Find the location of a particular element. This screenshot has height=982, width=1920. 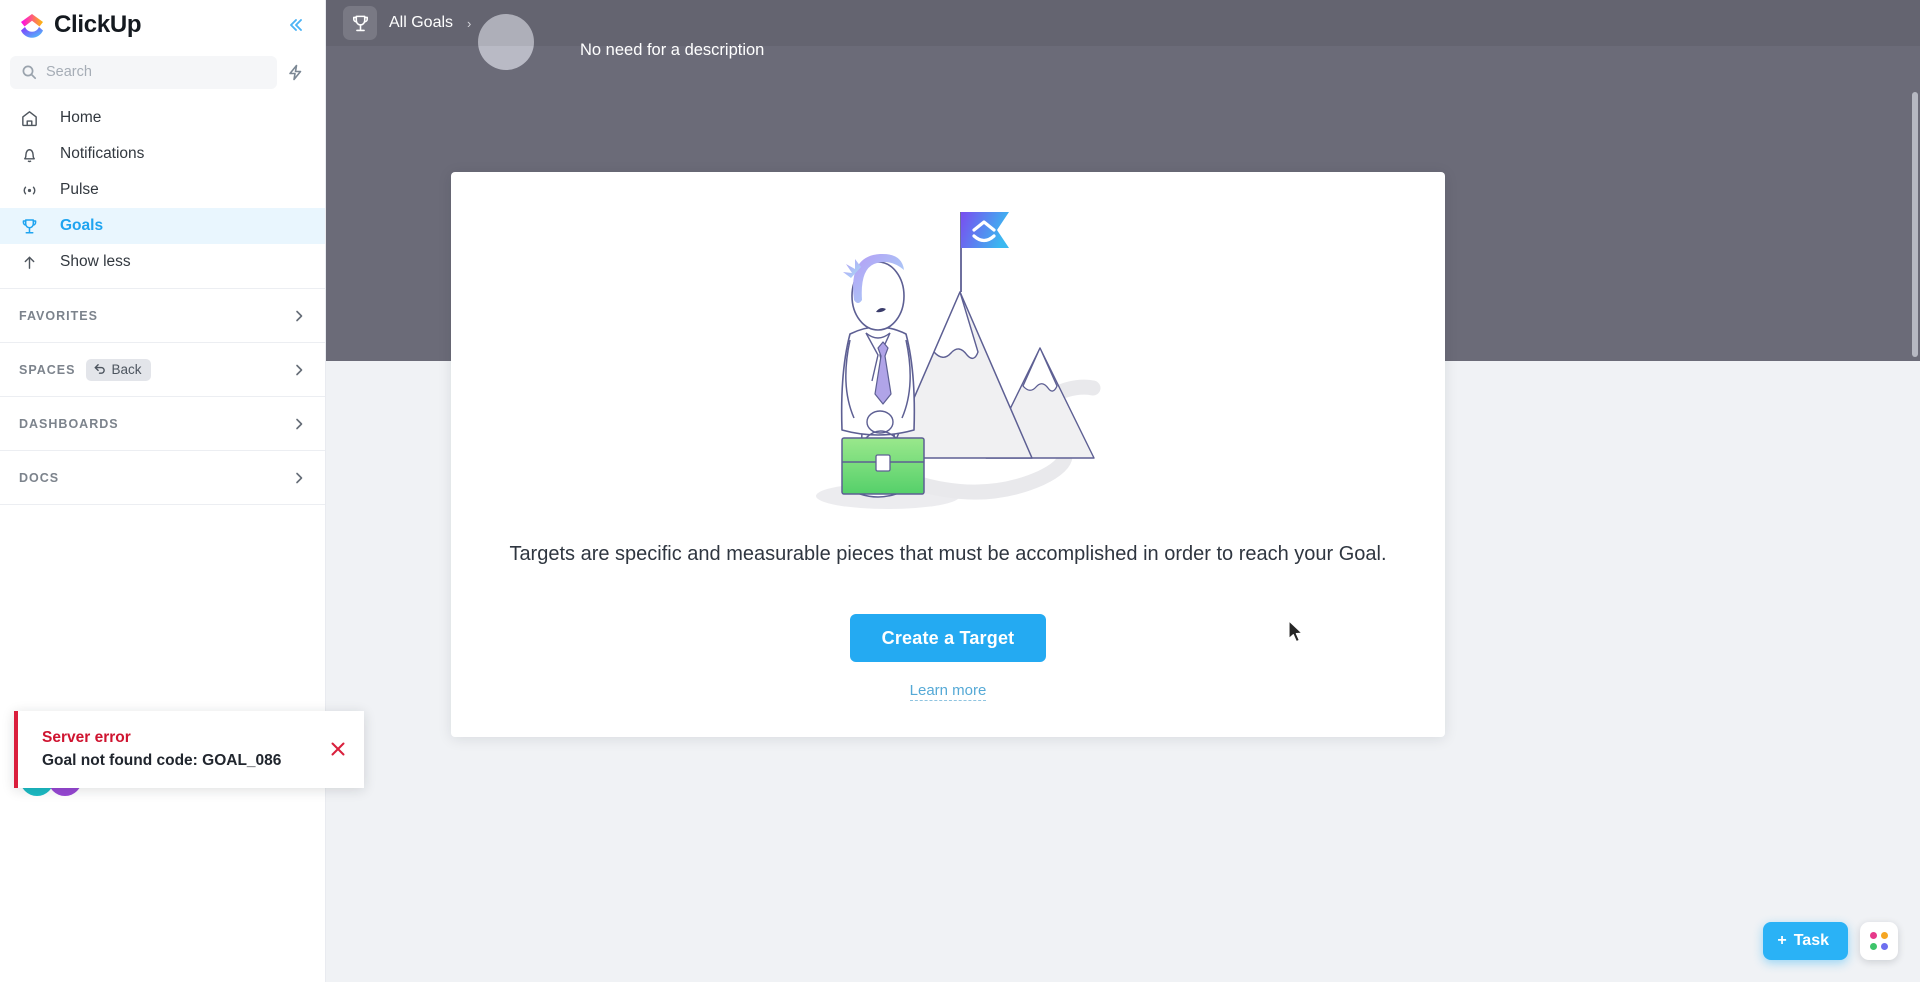

group-left: FAVORITES is located at coordinates (58, 316).